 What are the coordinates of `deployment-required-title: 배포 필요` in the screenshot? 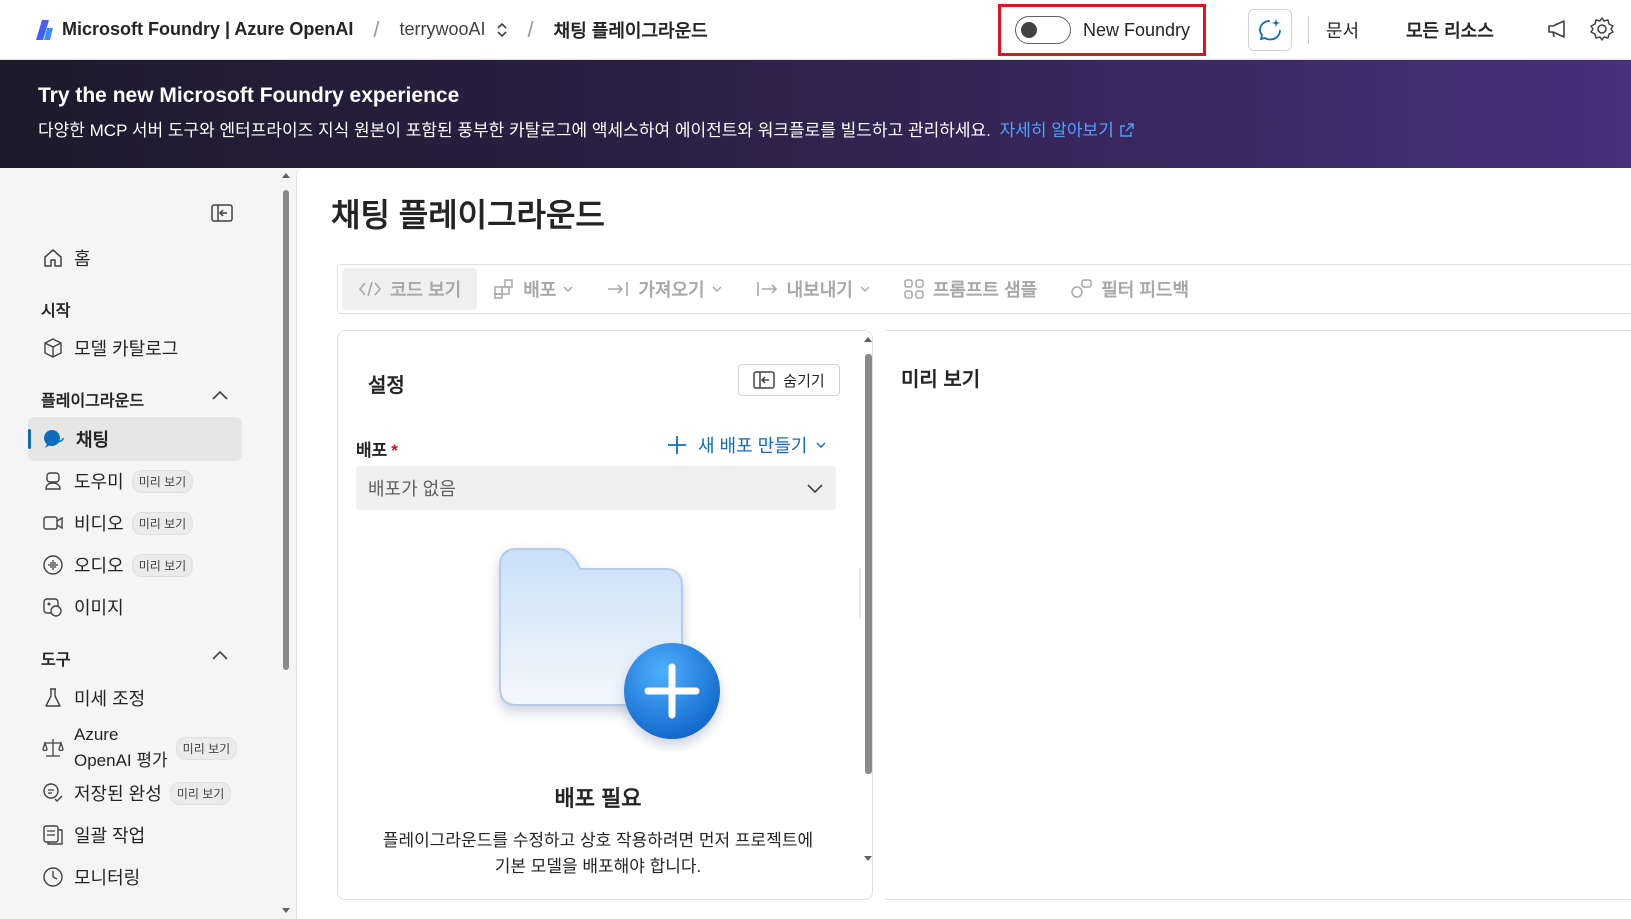 It's located at (598, 798).